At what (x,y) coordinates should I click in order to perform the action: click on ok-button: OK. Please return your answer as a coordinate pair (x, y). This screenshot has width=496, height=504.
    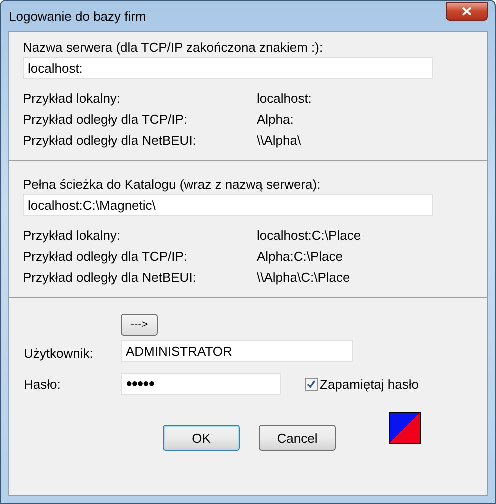
    Looking at the image, I should click on (201, 438).